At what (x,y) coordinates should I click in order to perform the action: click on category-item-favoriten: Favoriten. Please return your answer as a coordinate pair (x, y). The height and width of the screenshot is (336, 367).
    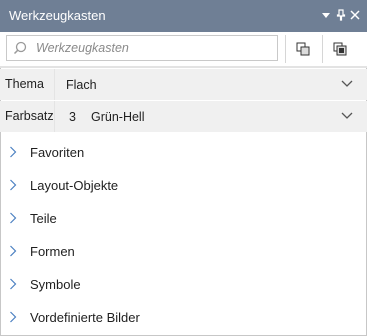
    Looking at the image, I should click on (183, 152).